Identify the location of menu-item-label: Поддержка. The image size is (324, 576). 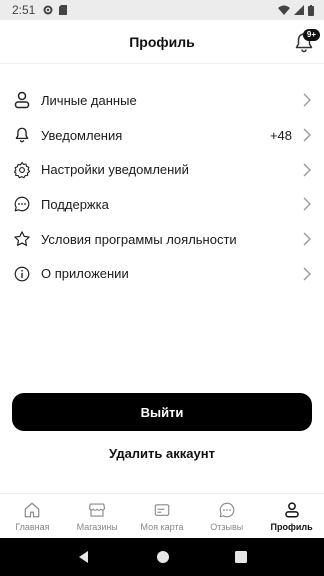
(75, 204).